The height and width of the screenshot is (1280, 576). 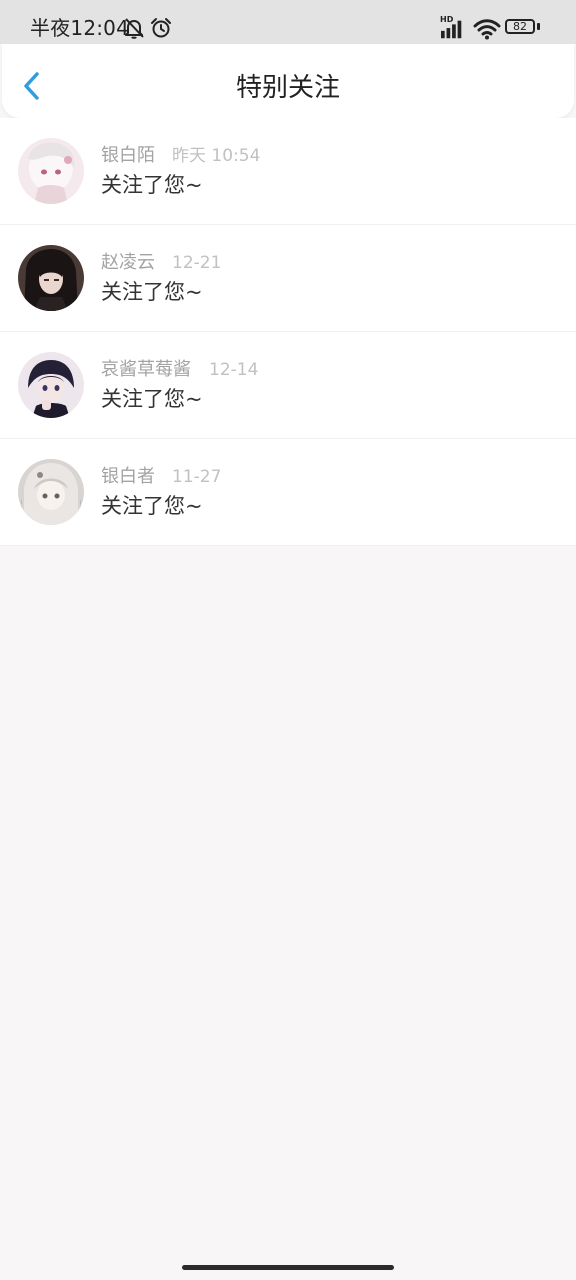 What do you see at coordinates (234, 370) in the screenshot?
I see `item-time: 12-14` at bounding box center [234, 370].